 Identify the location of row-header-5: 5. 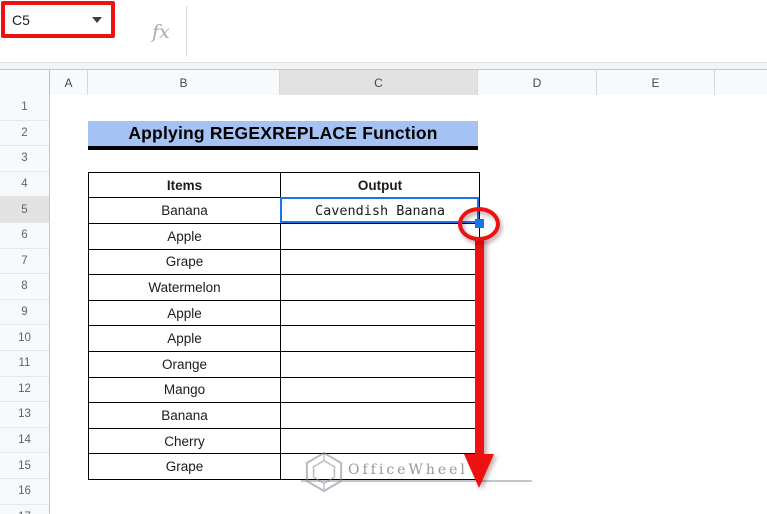
(24, 210).